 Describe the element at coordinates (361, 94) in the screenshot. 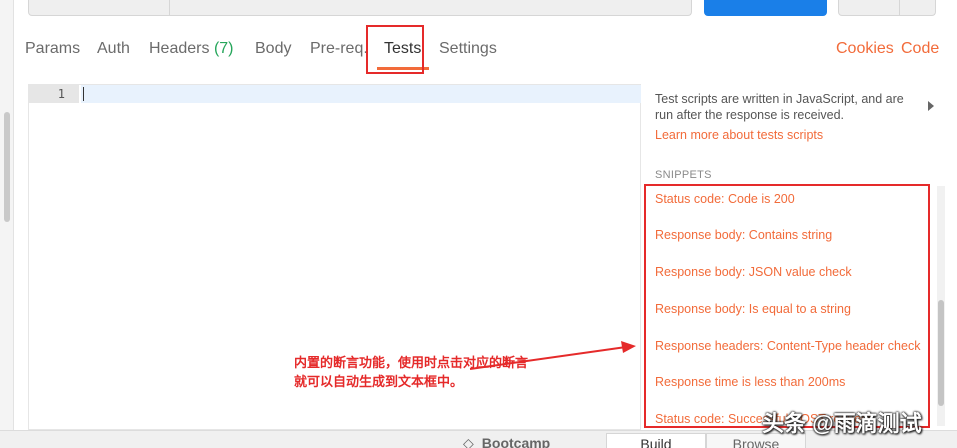

I see `active-line-highlight` at that location.